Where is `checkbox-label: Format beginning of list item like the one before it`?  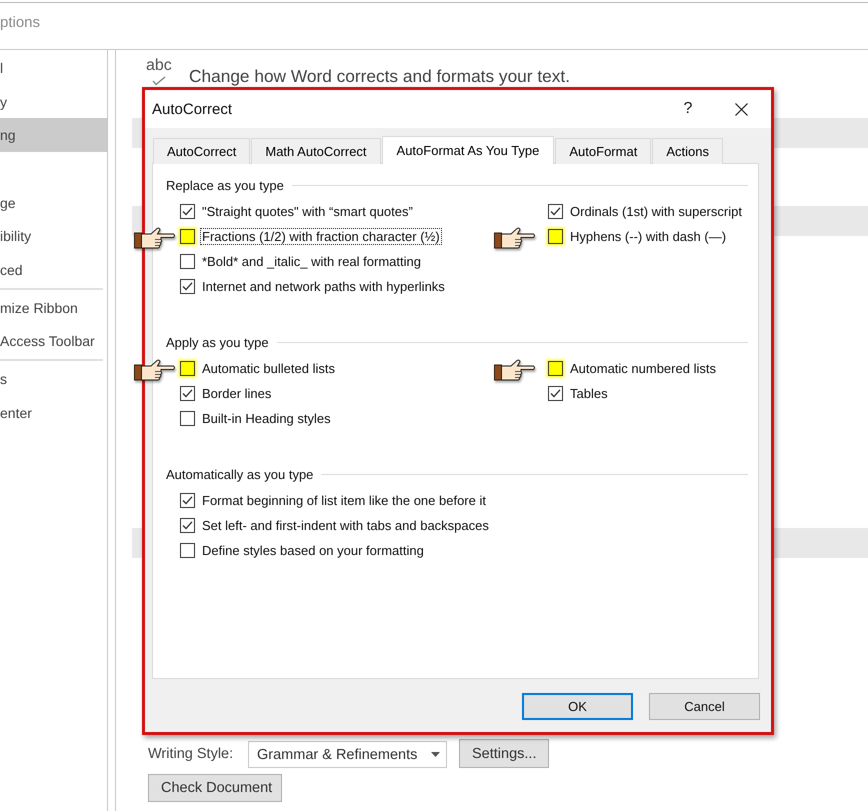 checkbox-label: Format beginning of list item like the one before it is located at coordinates (344, 500).